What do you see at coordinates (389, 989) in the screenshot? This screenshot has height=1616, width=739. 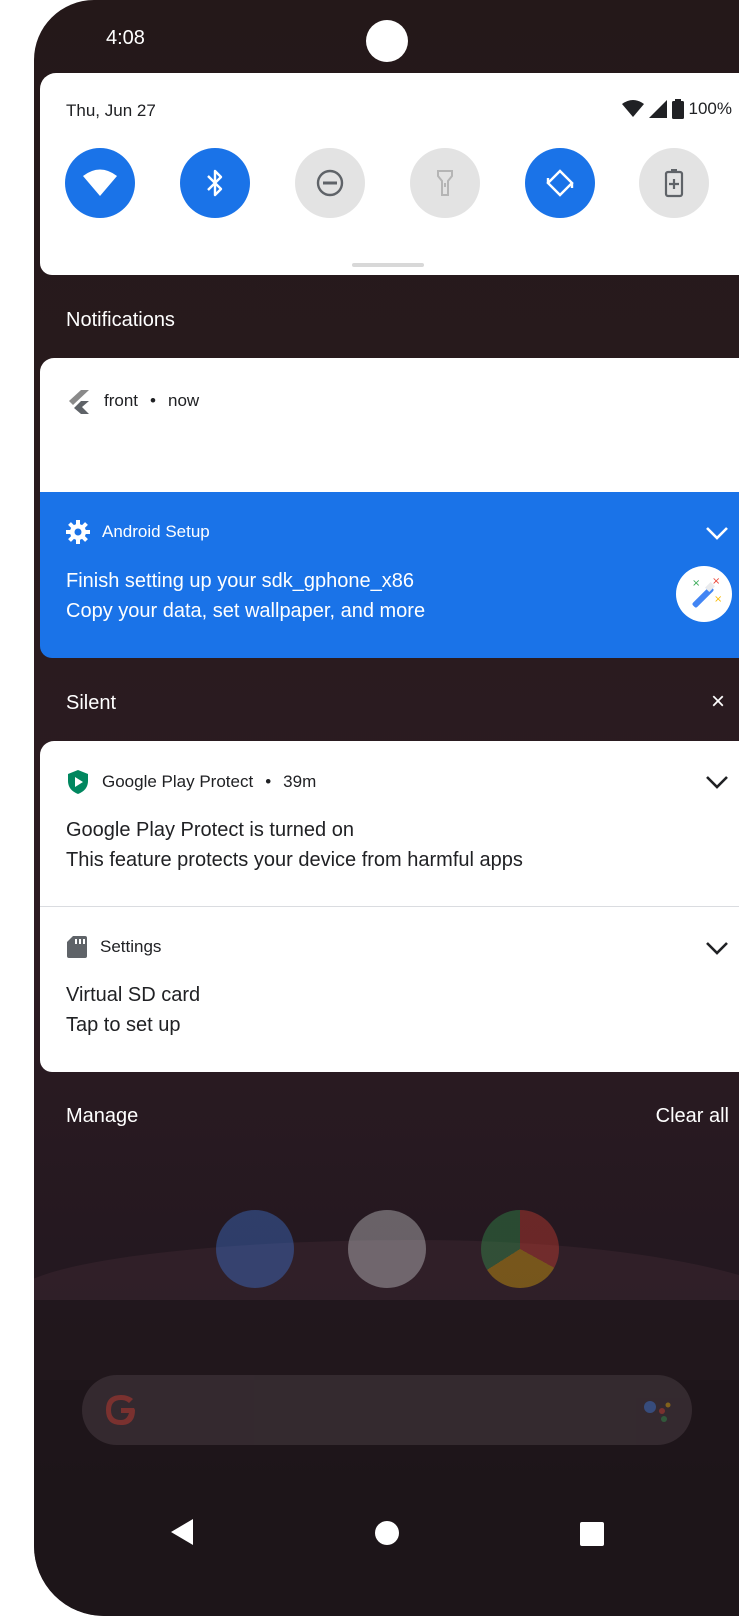 I see `notification-settings: Settings Virtual SD card Tap to set up` at bounding box center [389, 989].